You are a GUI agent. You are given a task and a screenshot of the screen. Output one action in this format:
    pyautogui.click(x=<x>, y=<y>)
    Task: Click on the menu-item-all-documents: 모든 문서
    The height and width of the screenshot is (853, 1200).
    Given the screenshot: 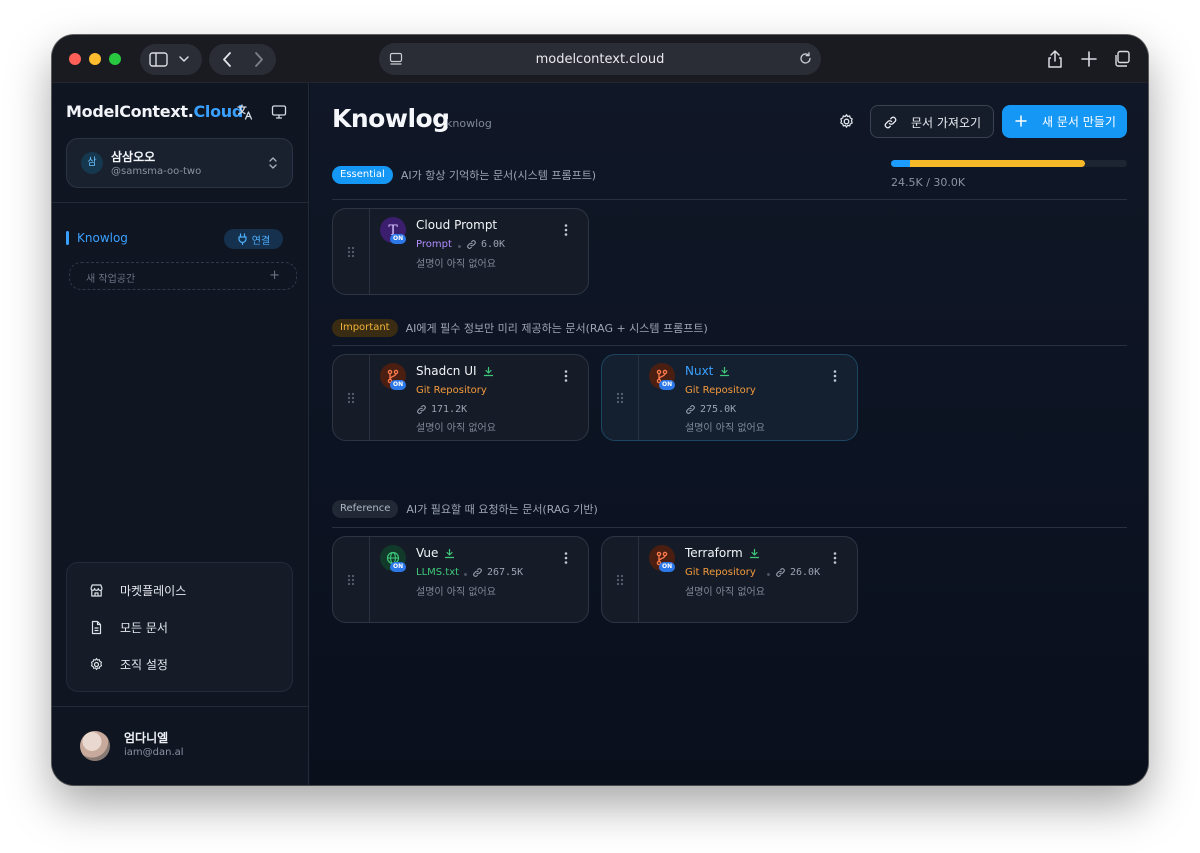 What is the action you would take?
    pyautogui.click(x=128, y=627)
    